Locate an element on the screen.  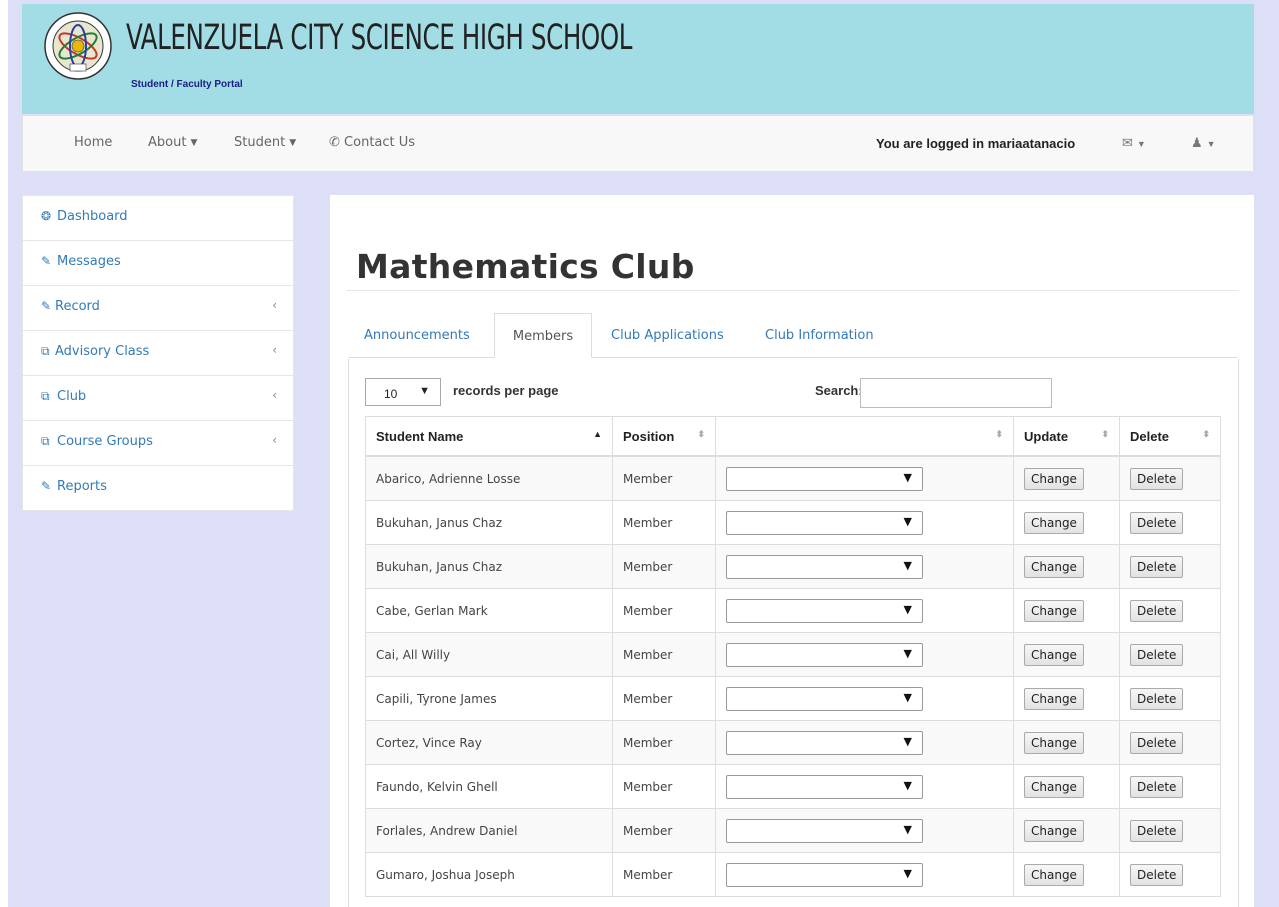
sidebar-item-record: ✎ Record ‹ is located at coordinates (158, 308).